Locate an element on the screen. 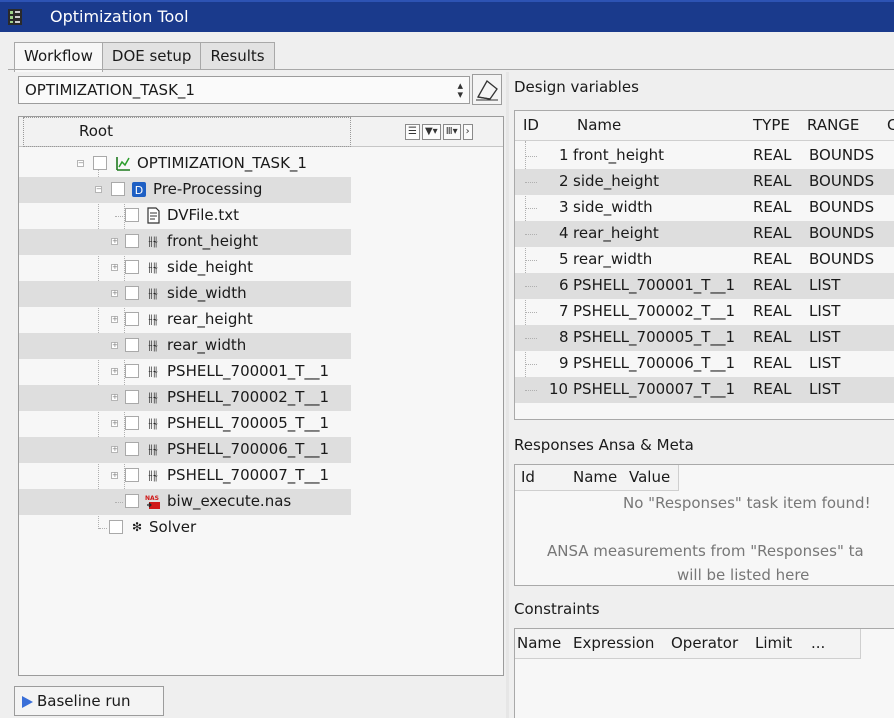  baseline-run-button: Baseline run is located at coordinates (89, 701).